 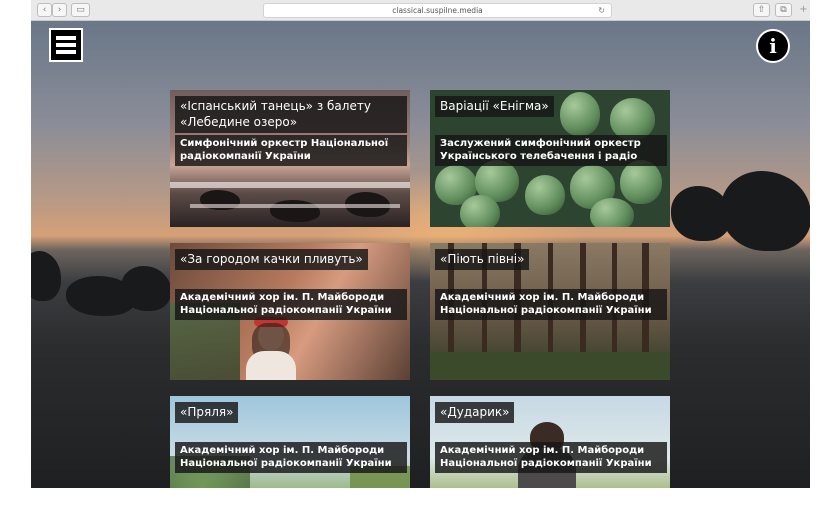 I want to click on card-title: «Дударик», so click(x=475, y=412).